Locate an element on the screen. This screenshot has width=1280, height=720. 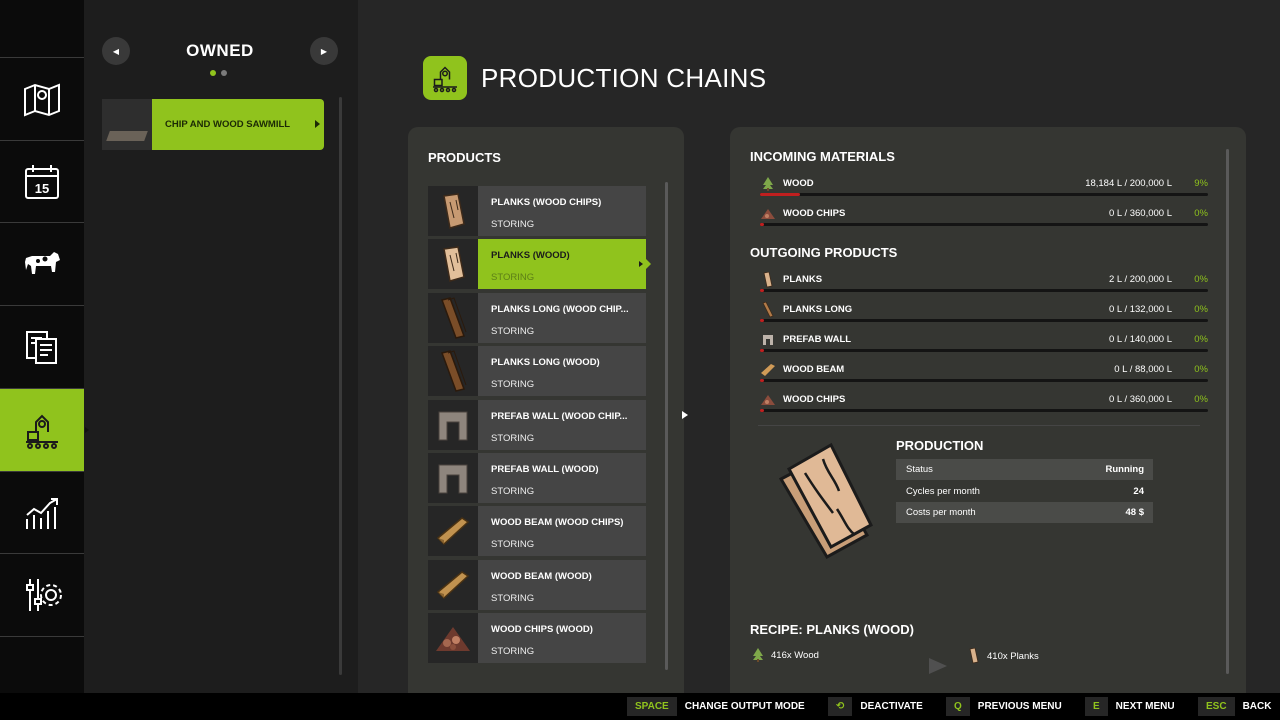
key-badge: SPACE is located at coordinates (652, 706).